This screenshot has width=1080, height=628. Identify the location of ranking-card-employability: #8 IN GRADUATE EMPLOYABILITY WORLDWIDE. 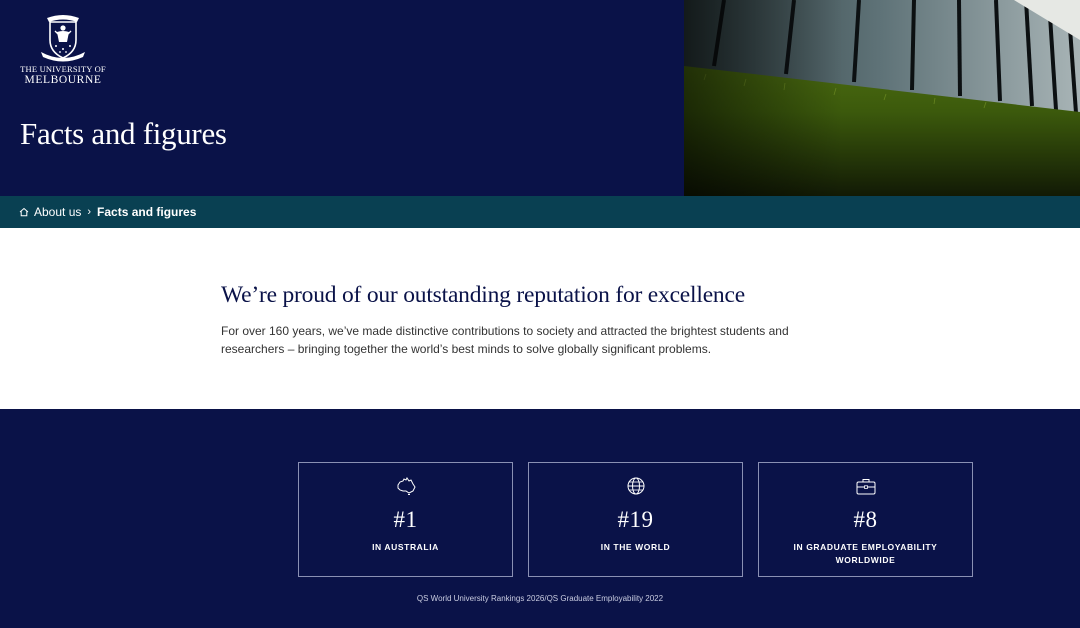
(865, 519).